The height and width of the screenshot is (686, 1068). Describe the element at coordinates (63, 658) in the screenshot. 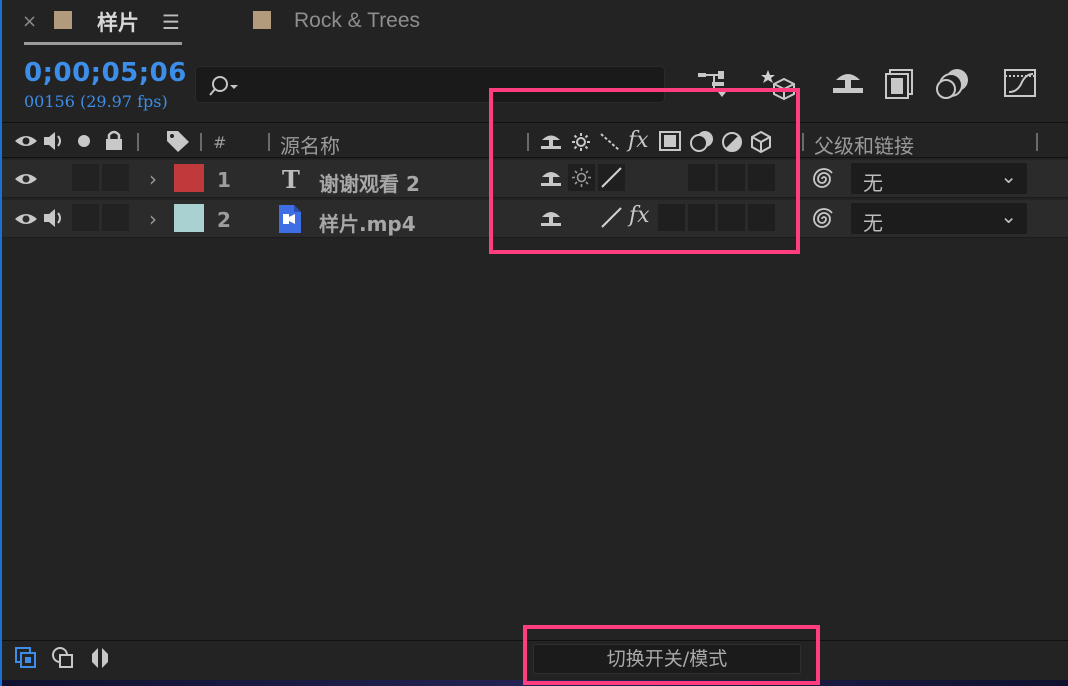

I see `transfer-controls-pane-icon` at that location.